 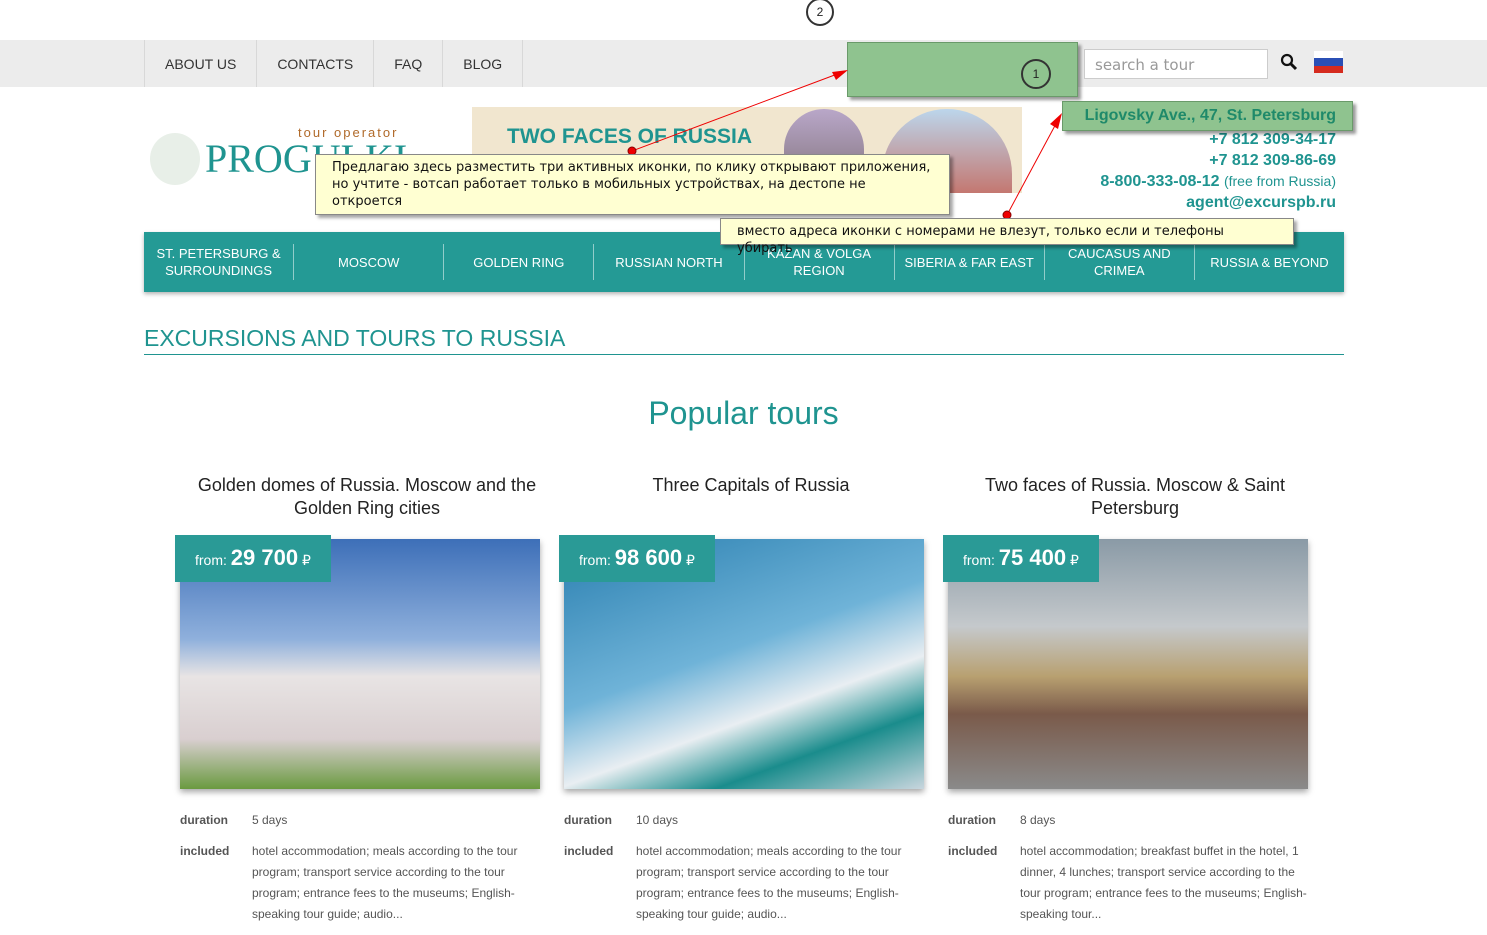 I want to click on annotation-arrows, so click(x=844, y=145).